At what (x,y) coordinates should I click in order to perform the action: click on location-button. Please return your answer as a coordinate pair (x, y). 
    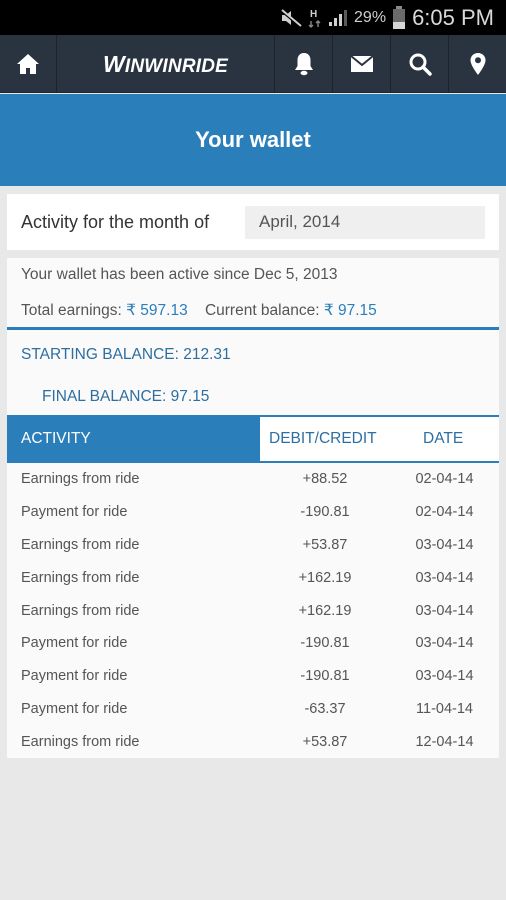
    Looking at the image, I should click on (477, 64).